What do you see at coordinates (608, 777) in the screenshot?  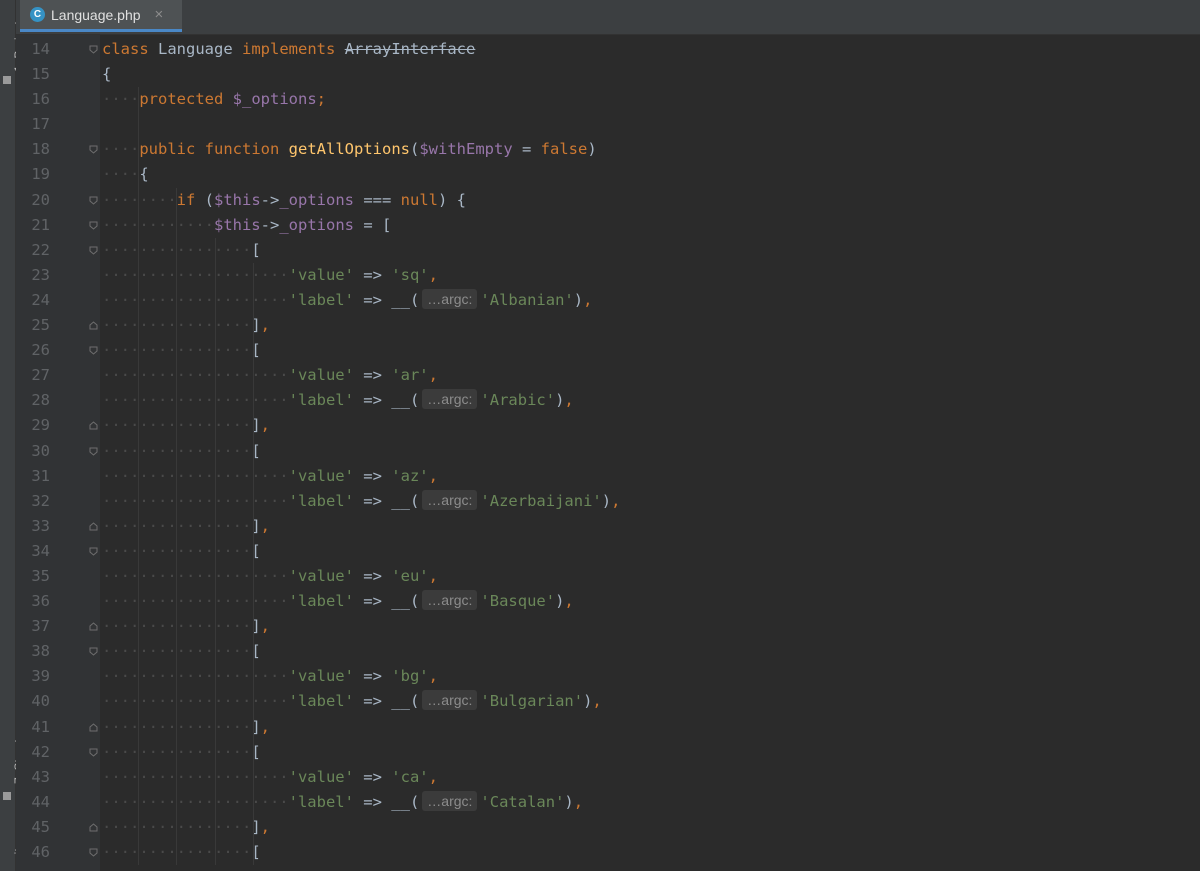 I see `code-line: 43 ····················'value' => 'ca',` at bounding box center [608, 777].